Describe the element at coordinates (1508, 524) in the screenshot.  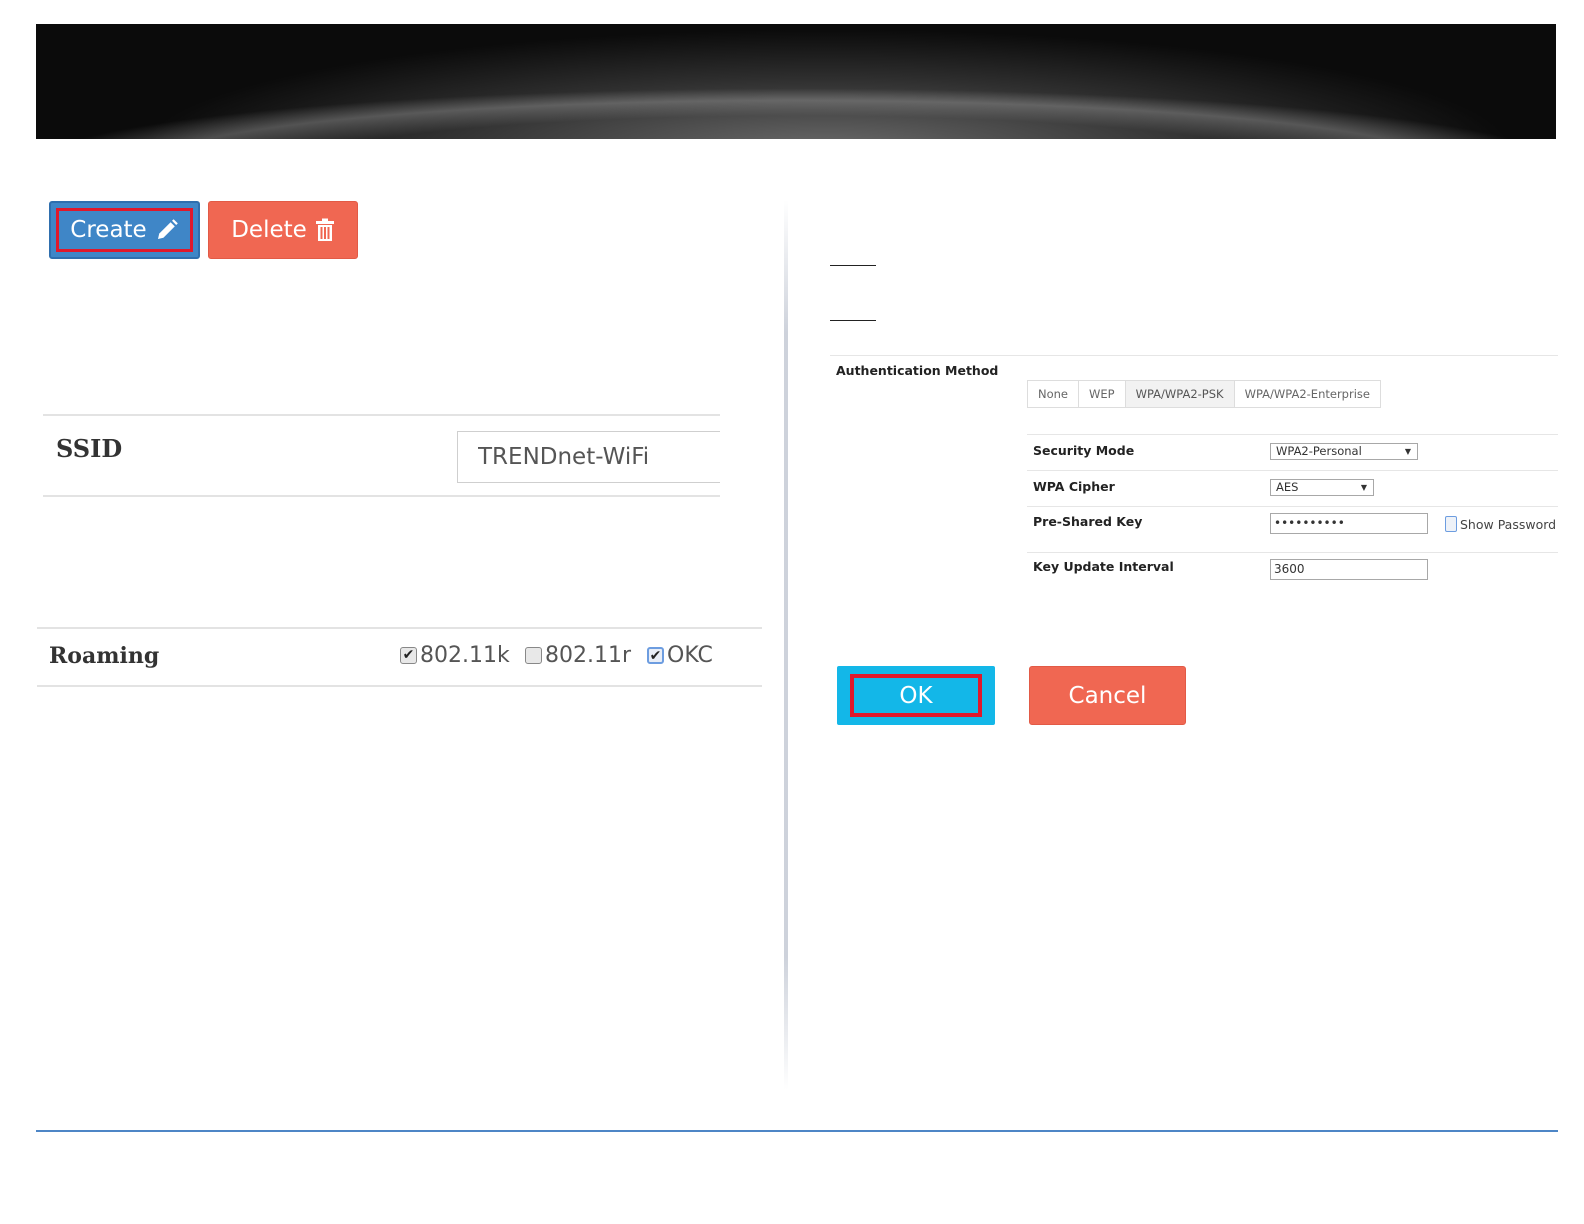
I see `show-password-label: Show Password` at that location.